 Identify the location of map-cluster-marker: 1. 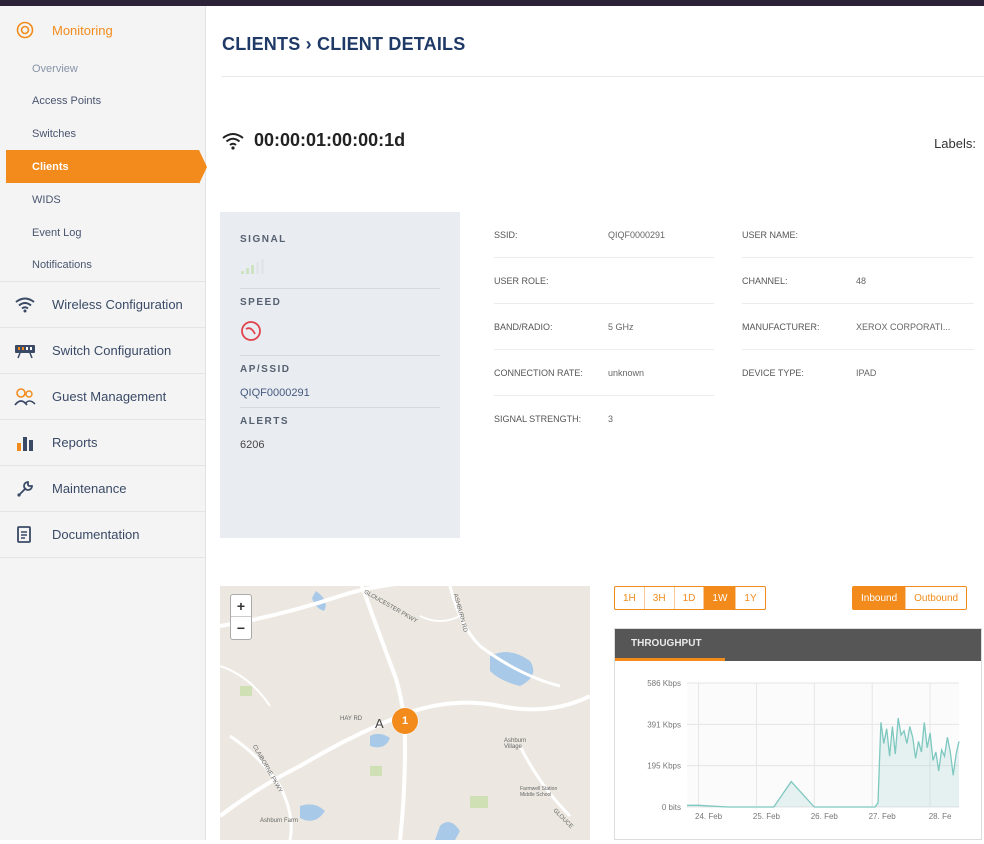
(405, 721).